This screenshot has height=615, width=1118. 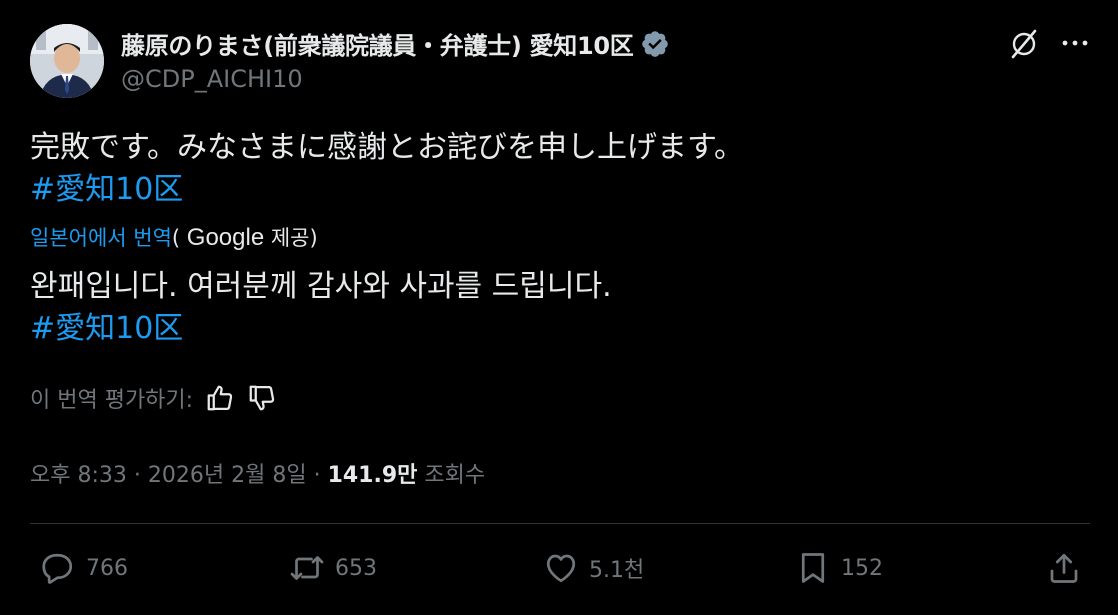 What do you see at coordinates (387, 147) in the screenshot?
I see `tweet-body: 完敗です。みなさまに感謝とお詫びを申し上げます。` at bounding box center [387, 147].